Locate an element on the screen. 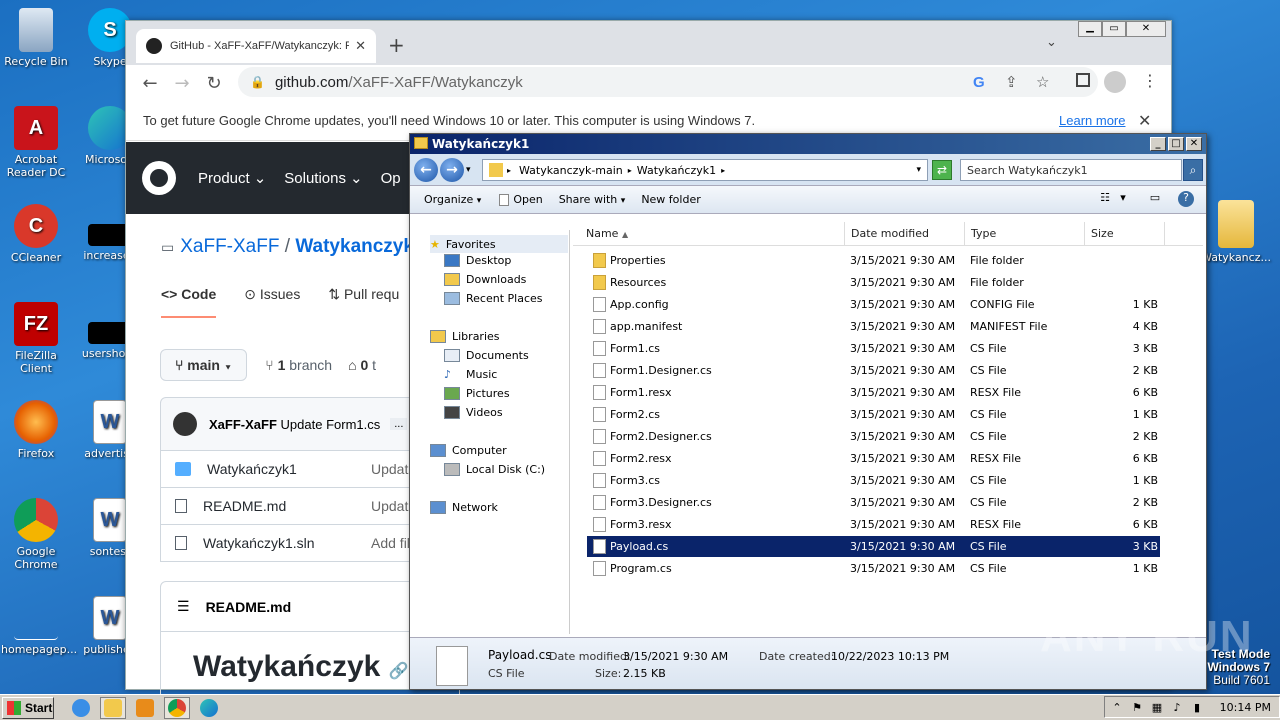 Image resolution: width=1280 pixels, height=720 pixels. nav-product: Product is located at coordinates (224, 178).